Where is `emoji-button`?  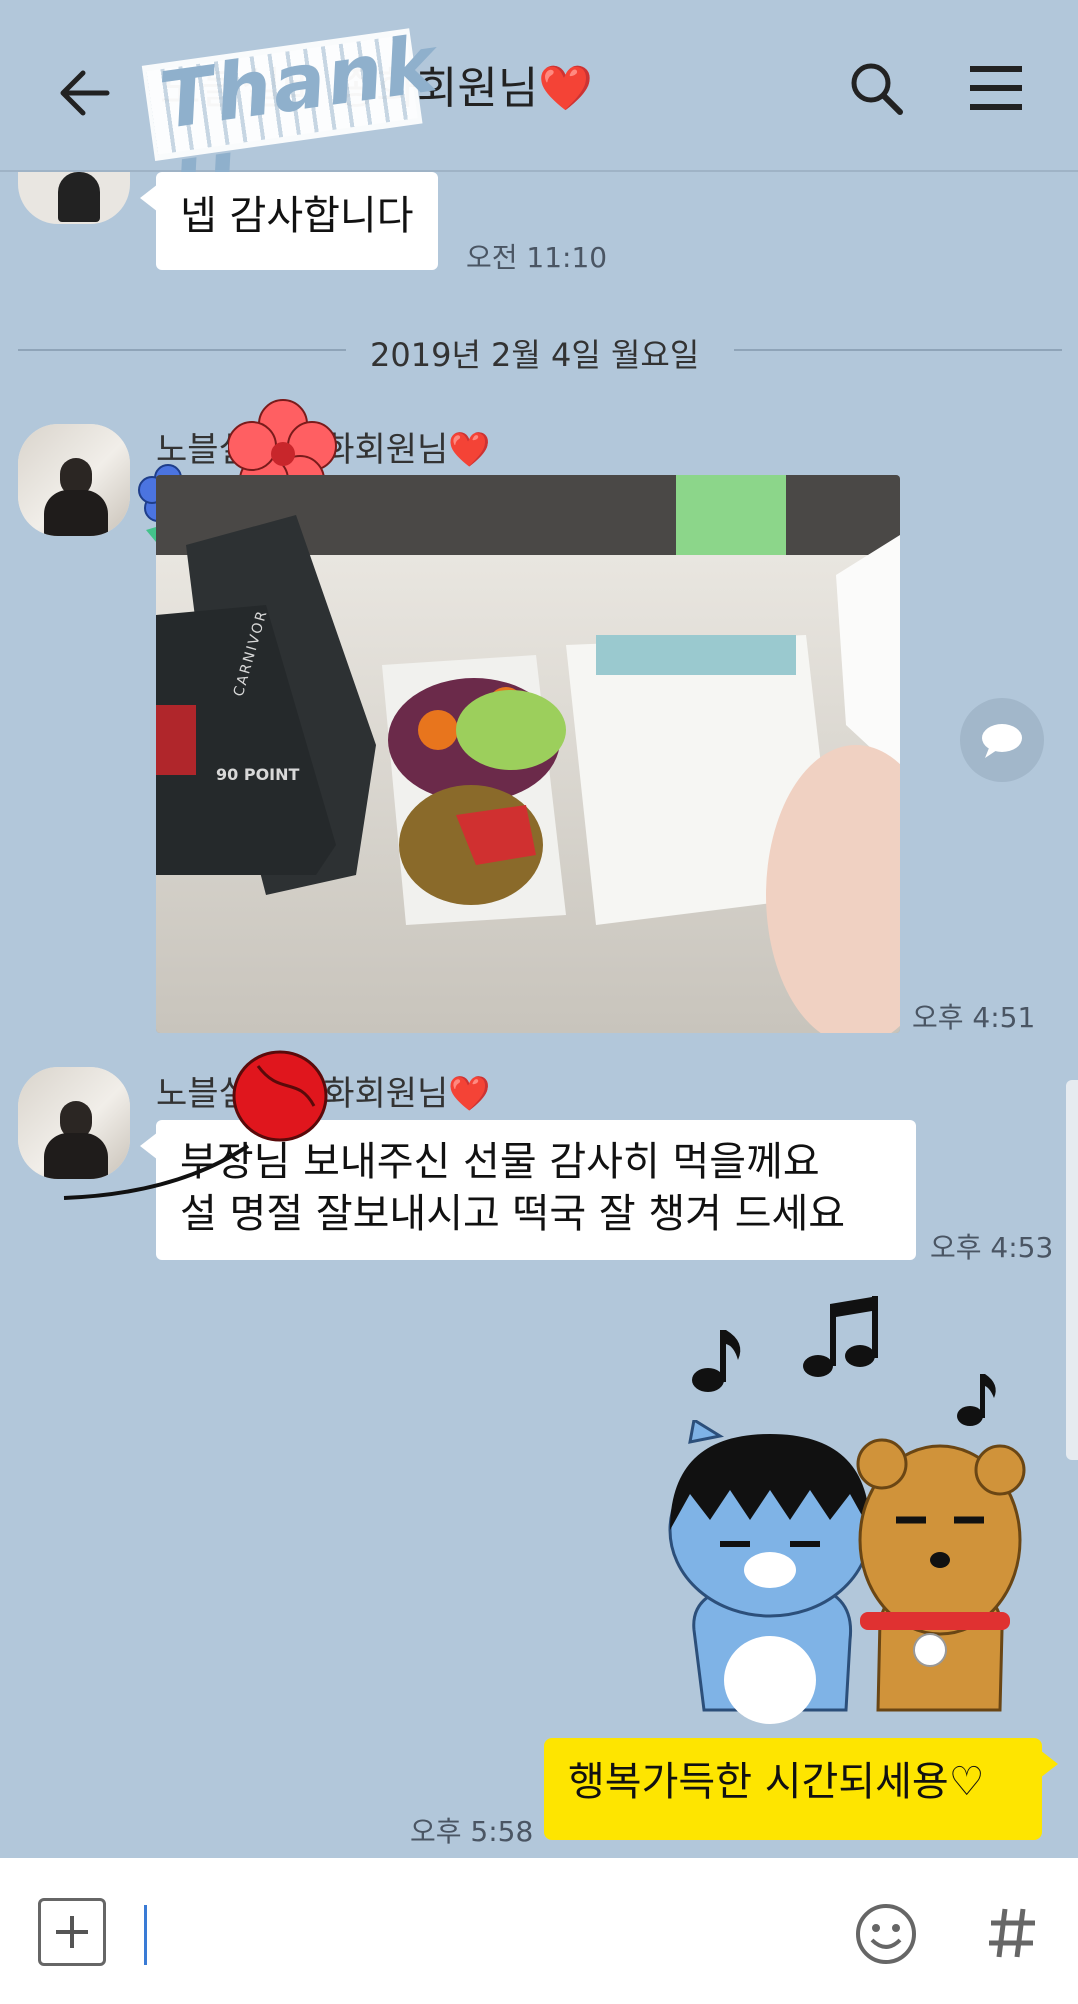 emoji-button is located at coordinates (886, 1934).